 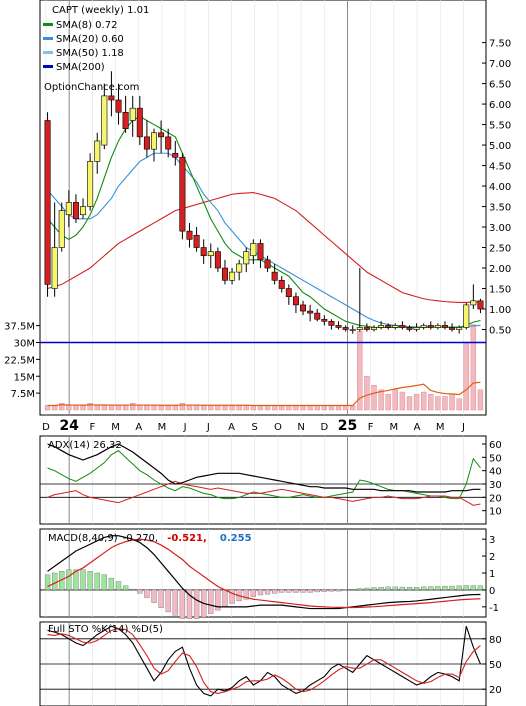 What do you see at coordinates (500, 310) in the screenshot?
I see `price-tick-label: 1.00` at bounding box center [500, 310].